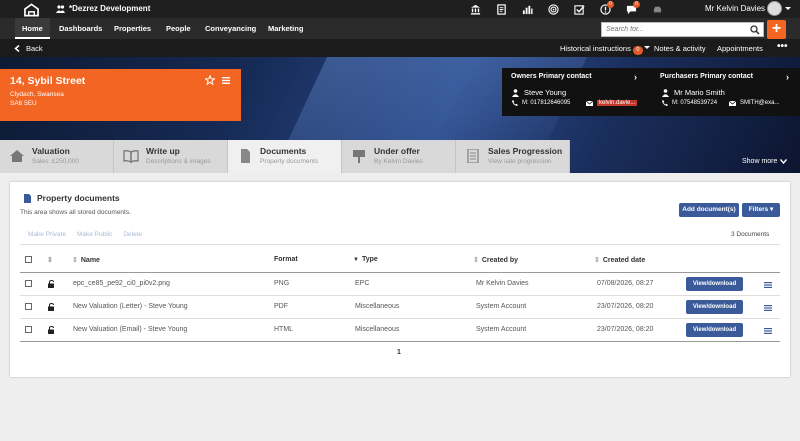 The height and width of the screenshot is (441, 800). What do you see at coordinates (672, 29) in the screenshot?
I see `search-input` at bounding box center [672, 29].